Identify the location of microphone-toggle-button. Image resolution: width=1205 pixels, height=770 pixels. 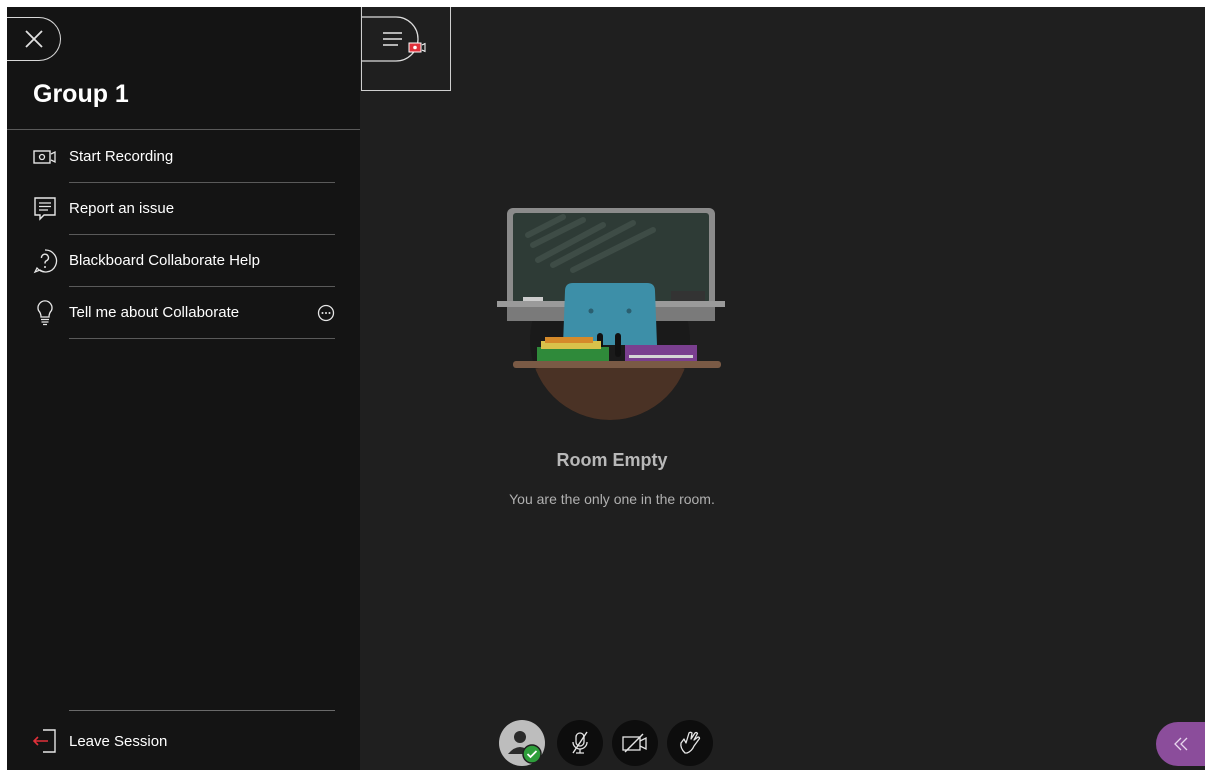
(580, 743).